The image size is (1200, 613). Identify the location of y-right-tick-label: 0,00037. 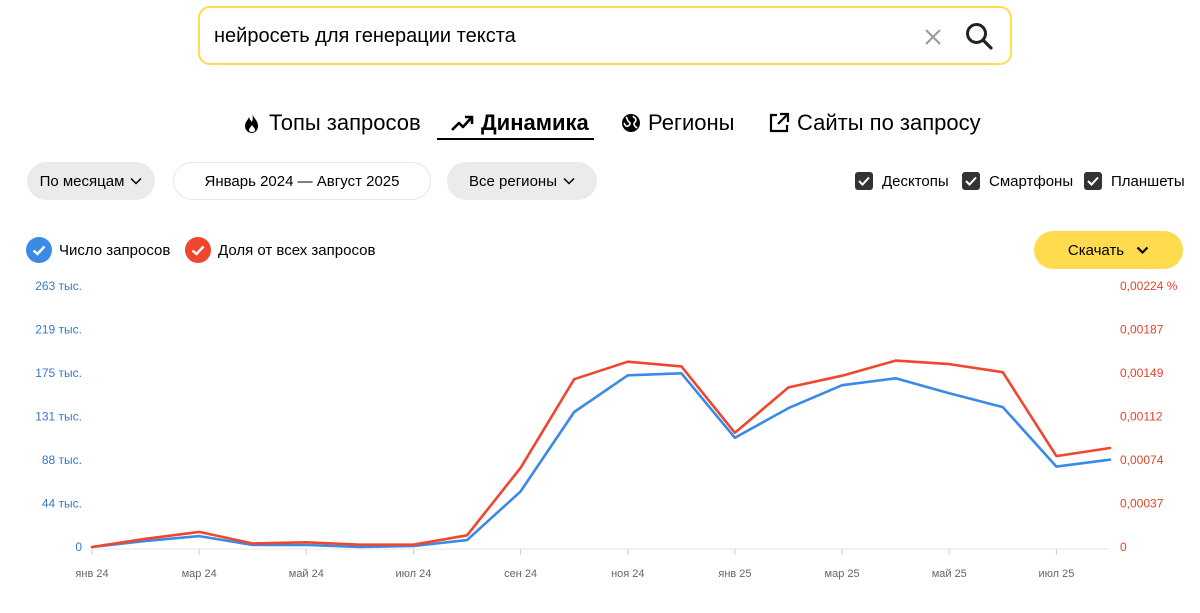
(1142, 504).